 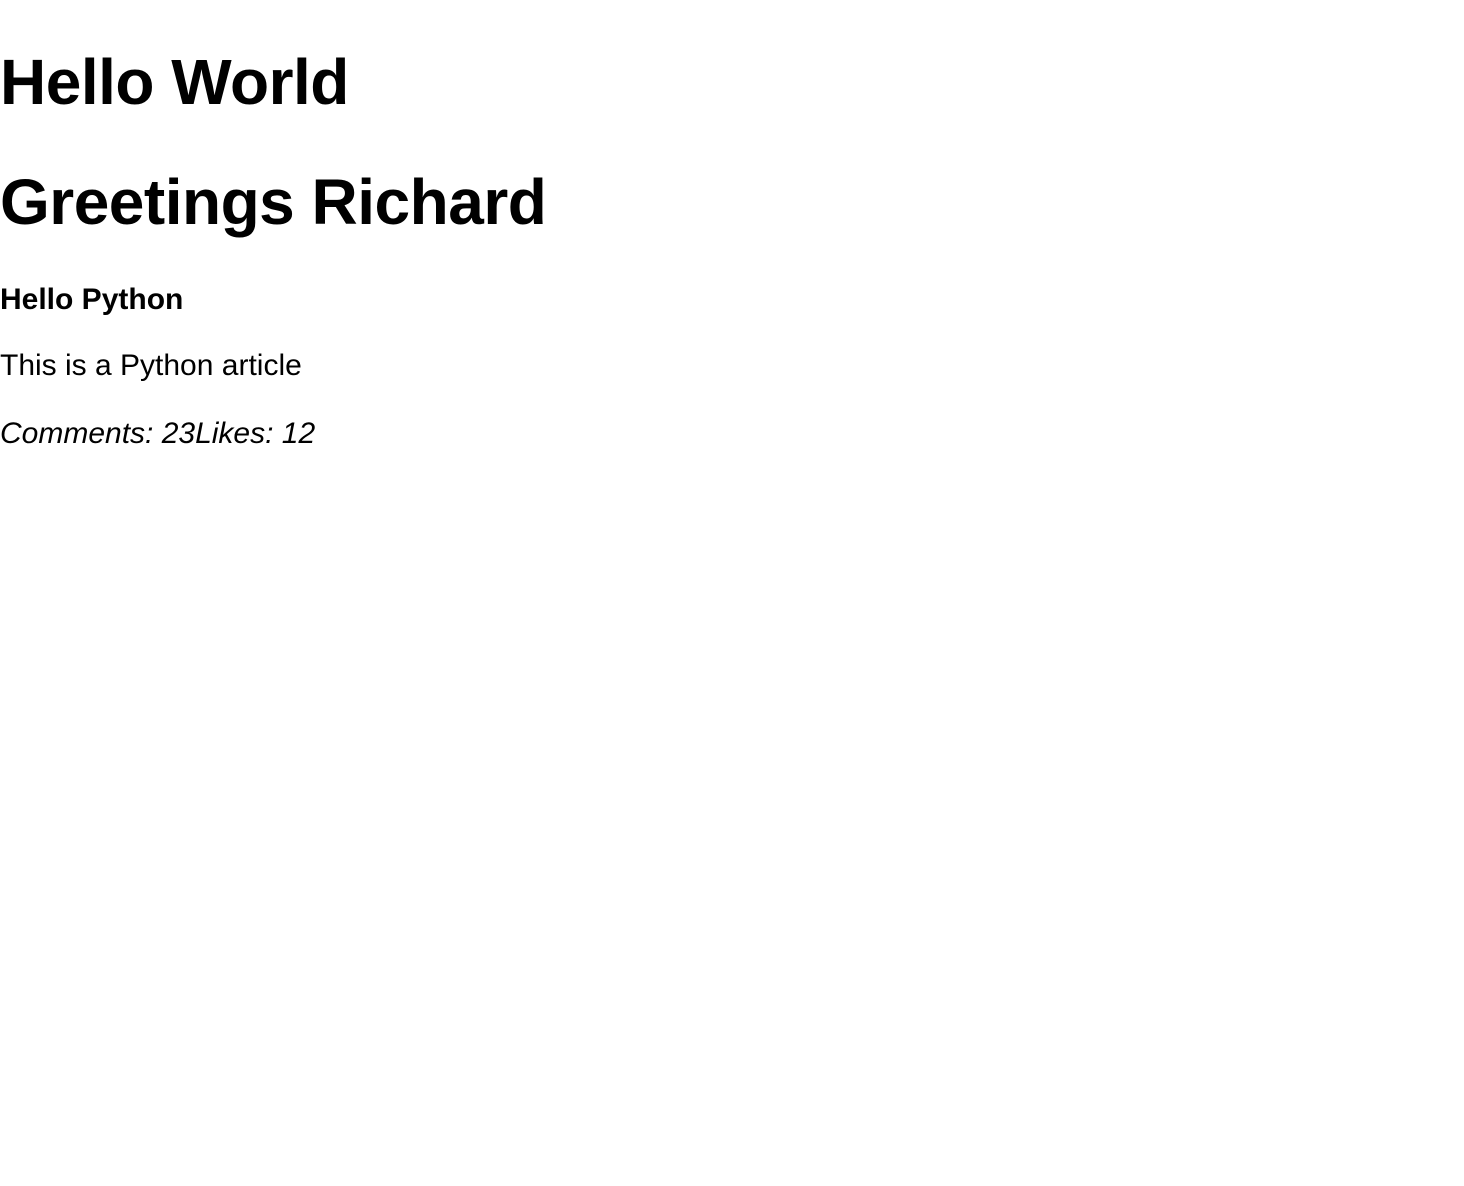 I want to click on article-meta: Comments: 23Likes: 12, so click(x=157, y=434).